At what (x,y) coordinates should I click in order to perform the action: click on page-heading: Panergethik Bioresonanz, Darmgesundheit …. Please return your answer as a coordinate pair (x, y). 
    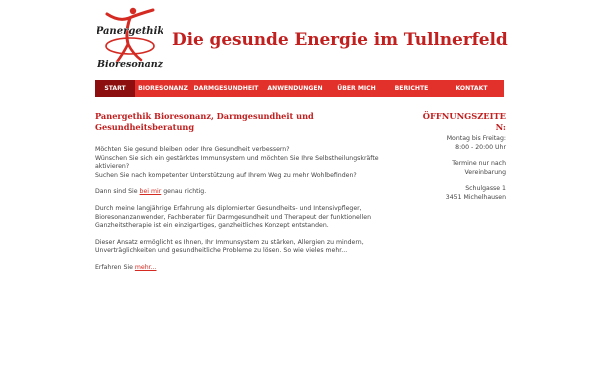
    Looking at the image, I should click on (204, 121).